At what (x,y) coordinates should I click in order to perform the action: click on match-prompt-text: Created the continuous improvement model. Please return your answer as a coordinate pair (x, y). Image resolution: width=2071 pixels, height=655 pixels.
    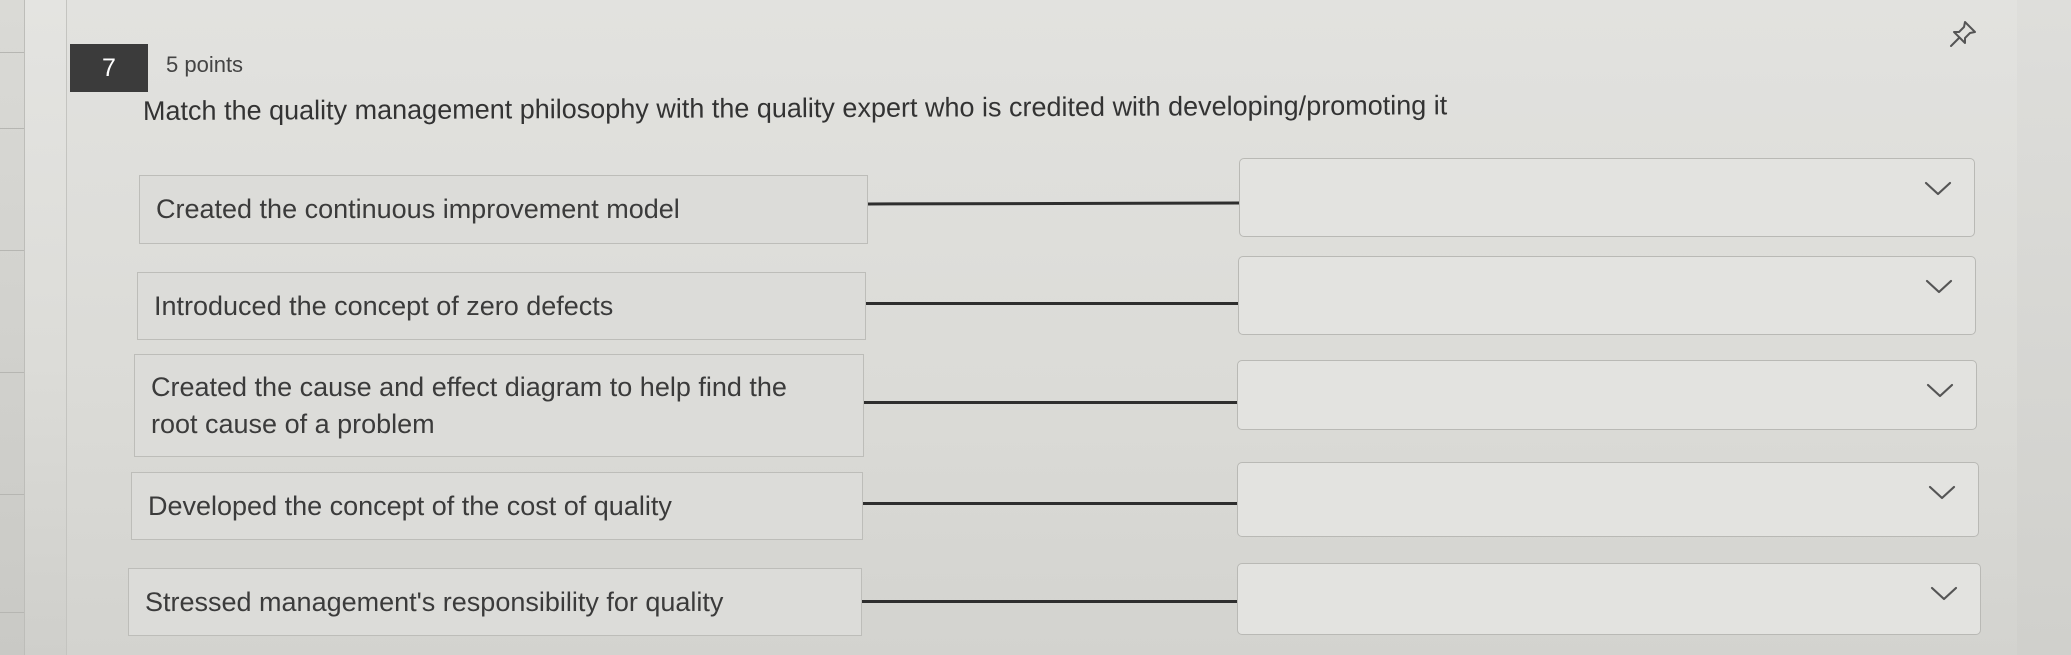
    Looking at the image, I should click on (418, 209).